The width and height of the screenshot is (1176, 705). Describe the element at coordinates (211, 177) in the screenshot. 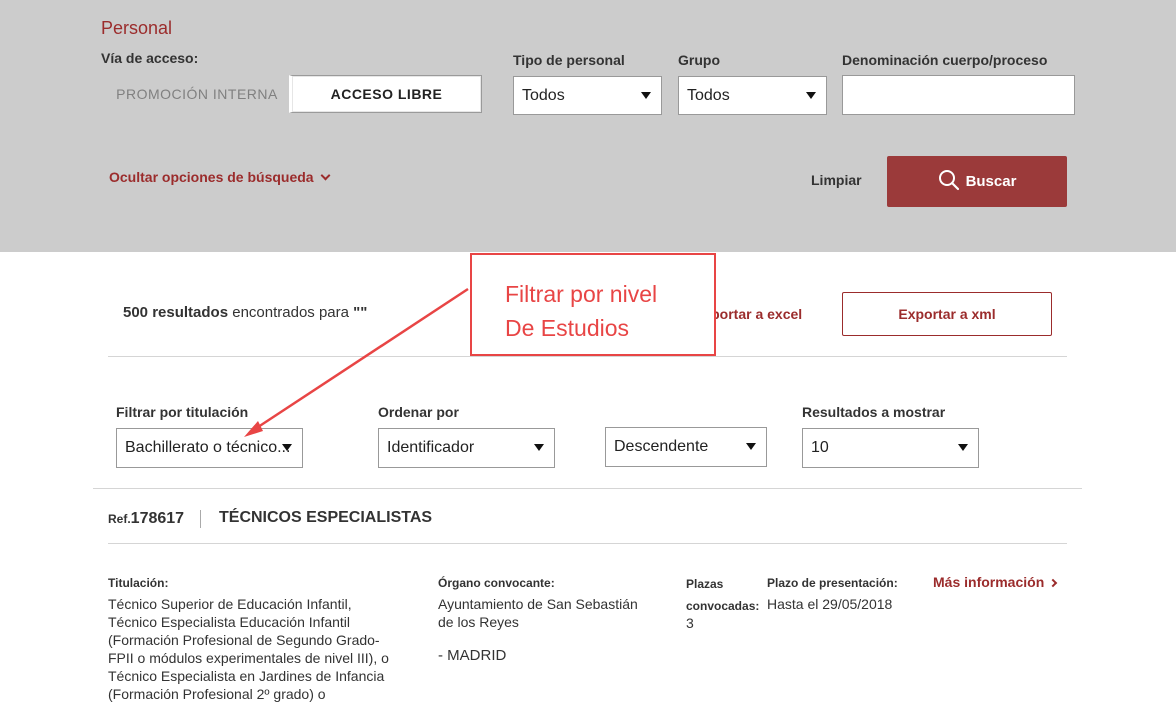

I see `hide-options-label: Ocultar opciones de búsqueda` at that location.